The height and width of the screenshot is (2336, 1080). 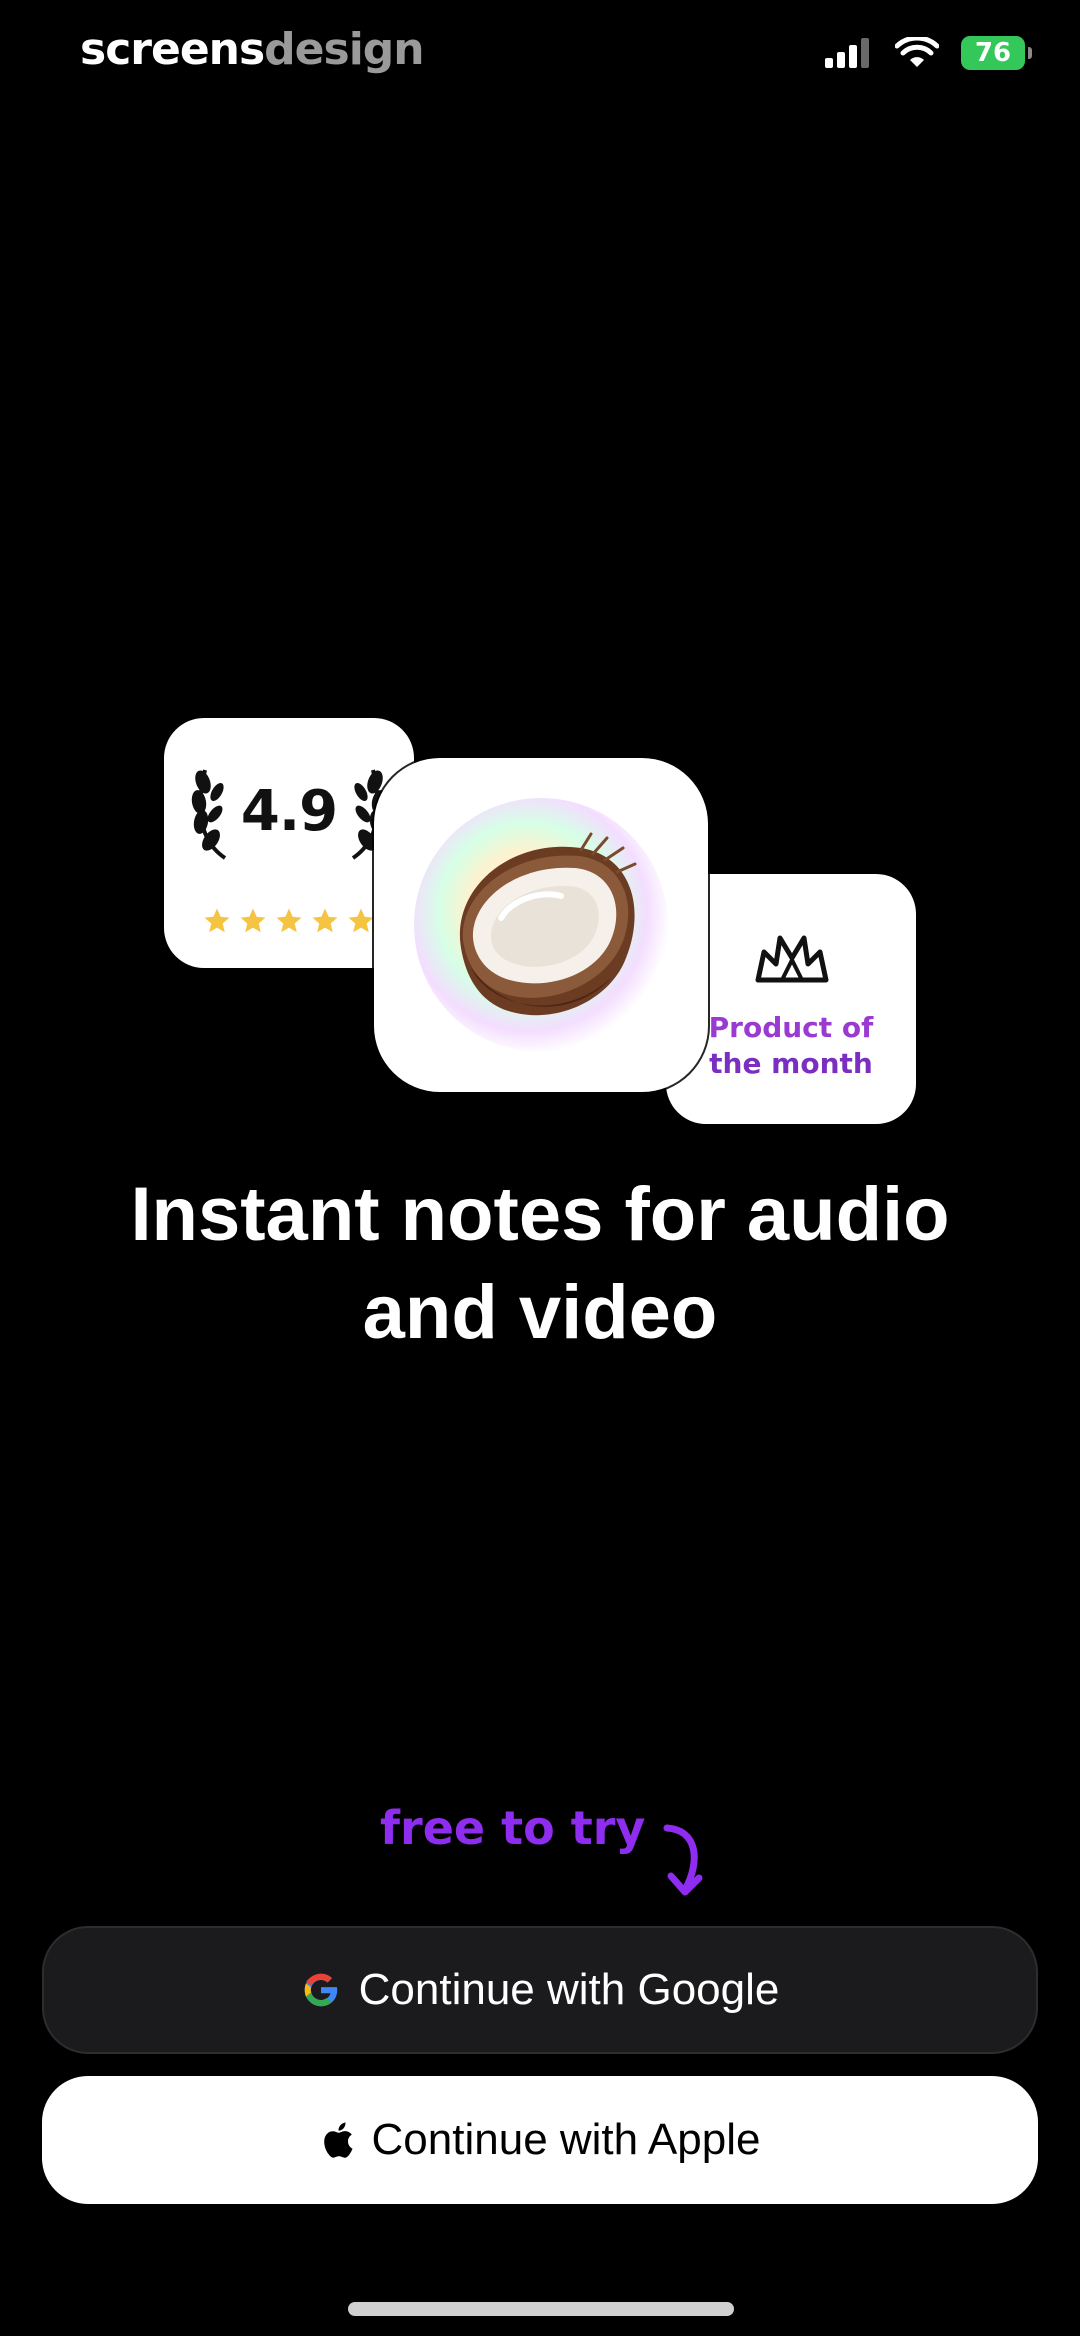 I want to click on home-indicator, so click(x=541, y=2309).